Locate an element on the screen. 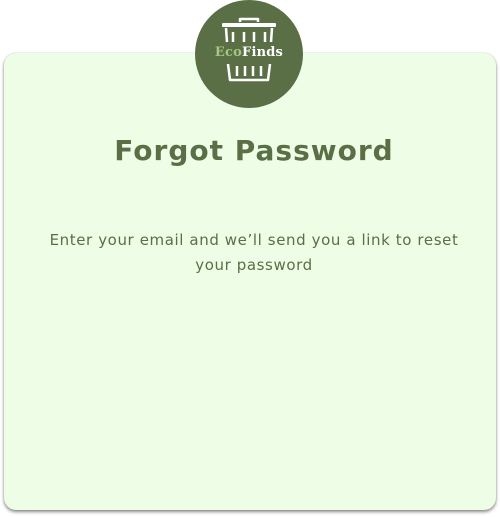 The height and width of the screenshot is (518, 500). ecofinds-logo: EcoFinds is located at coordinates (249, 54).